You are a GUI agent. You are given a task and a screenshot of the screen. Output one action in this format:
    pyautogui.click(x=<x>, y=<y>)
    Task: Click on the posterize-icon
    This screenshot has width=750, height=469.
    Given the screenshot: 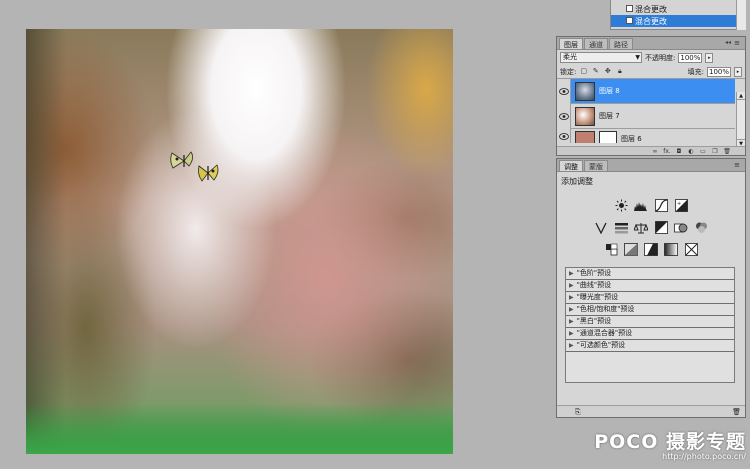 What is the action you would take?
    pyautogui.click(x=631, y=249)
    